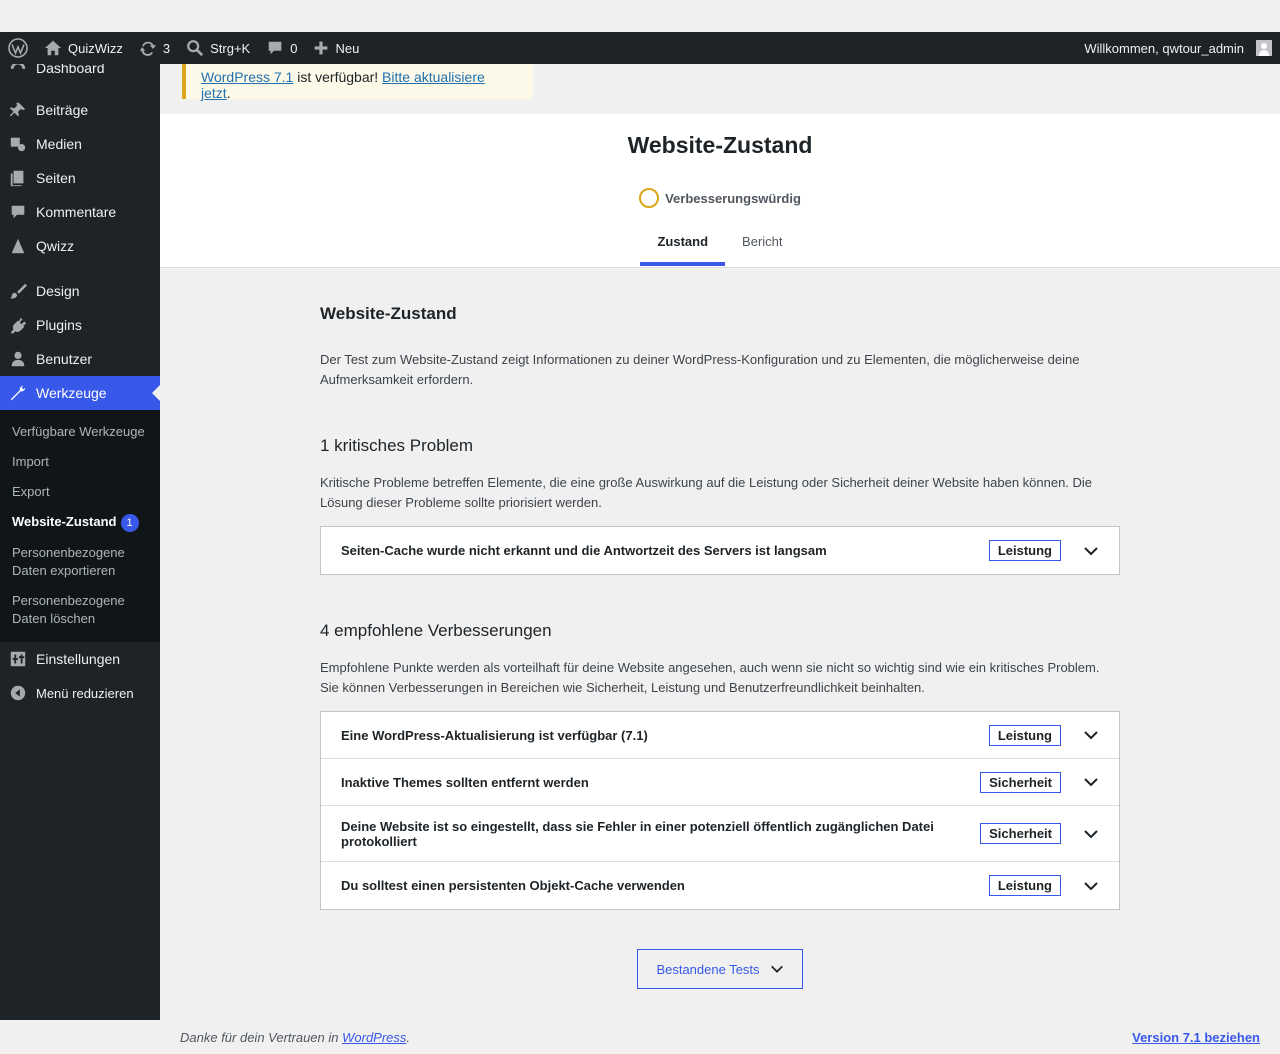  I want to click on sidebar-item-label: Design, so click(58, 291).